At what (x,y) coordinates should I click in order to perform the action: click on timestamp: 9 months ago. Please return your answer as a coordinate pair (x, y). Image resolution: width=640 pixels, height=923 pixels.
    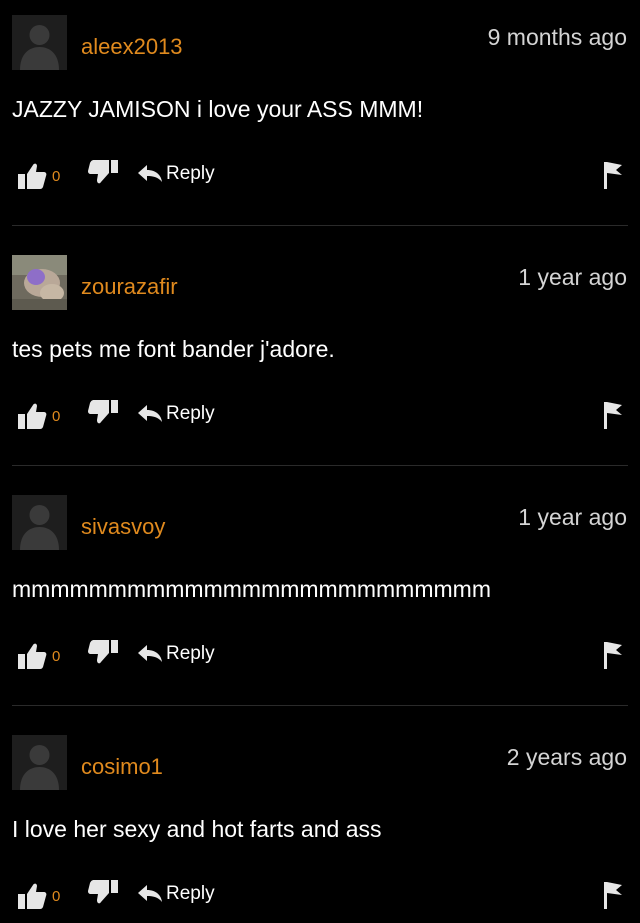
    Looking at the image, I should click on (557, 37).